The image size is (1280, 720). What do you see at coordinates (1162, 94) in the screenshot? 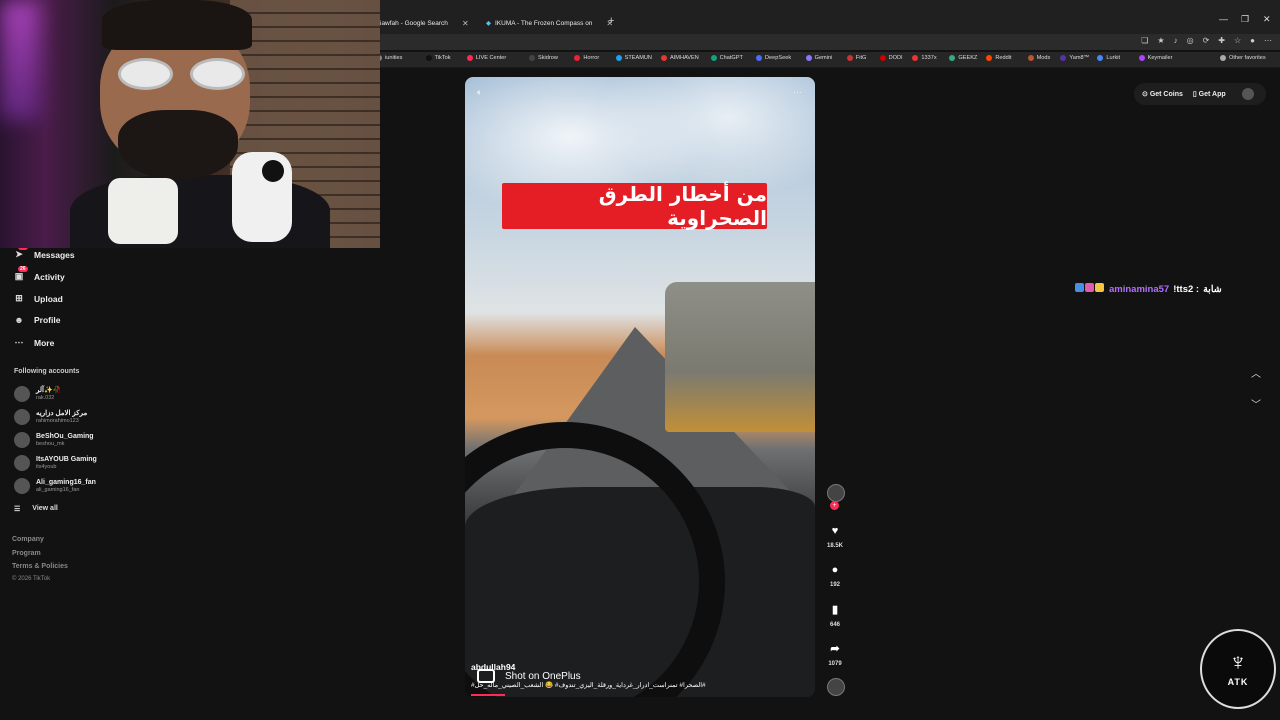
I see `get-coins-button: ⊙ Get Coins` at bounding box center [1162, 94].